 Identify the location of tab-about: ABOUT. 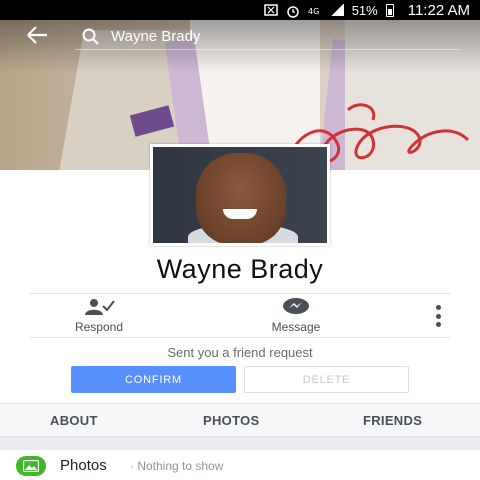
(74, 420).